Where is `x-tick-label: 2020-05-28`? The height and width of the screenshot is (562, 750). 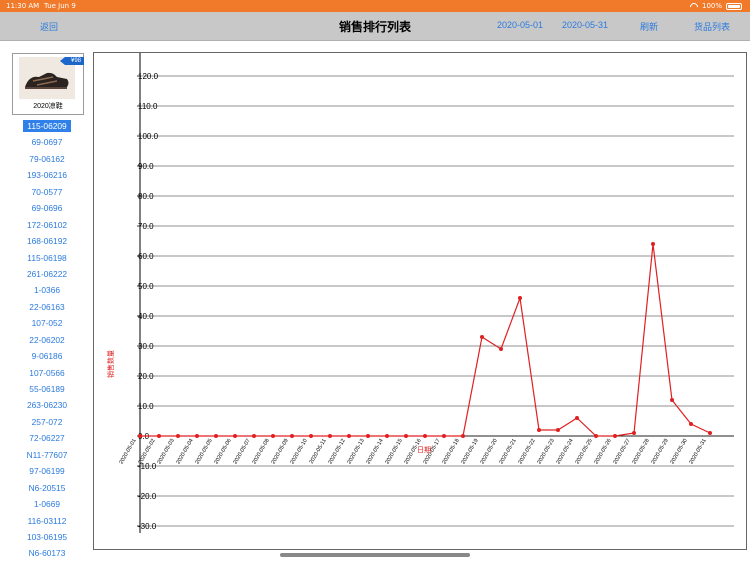 x-tick-label: 2020-05-28 is located at coordinates (640, 451).